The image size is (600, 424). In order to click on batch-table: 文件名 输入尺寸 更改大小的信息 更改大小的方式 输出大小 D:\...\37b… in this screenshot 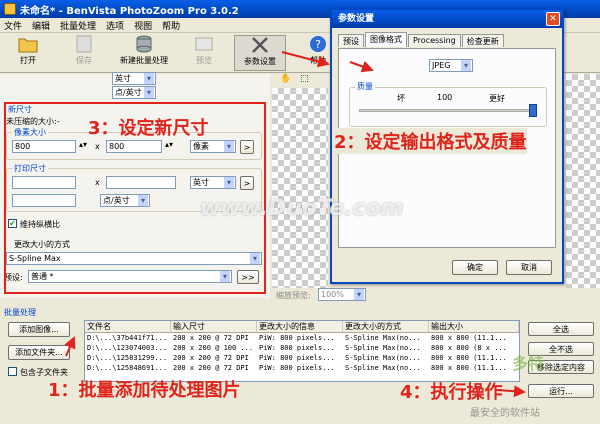, I will do `click(302, 351)`.